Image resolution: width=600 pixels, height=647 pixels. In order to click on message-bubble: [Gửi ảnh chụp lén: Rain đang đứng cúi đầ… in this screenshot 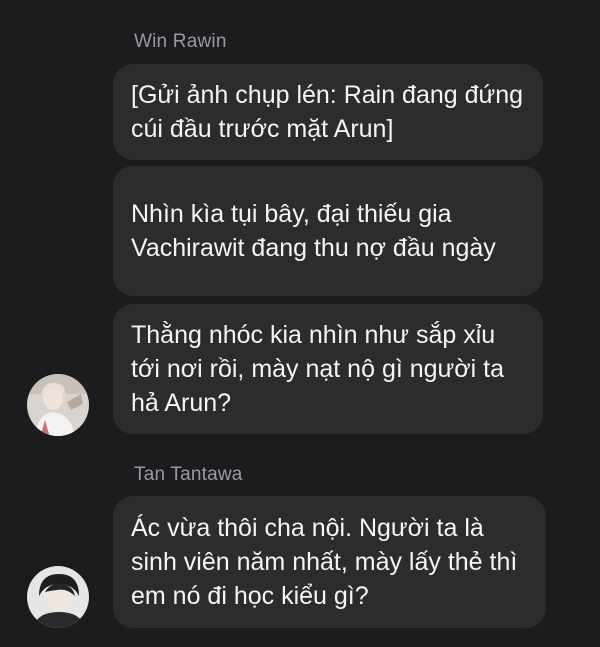, I will do `click(328, 112)`.